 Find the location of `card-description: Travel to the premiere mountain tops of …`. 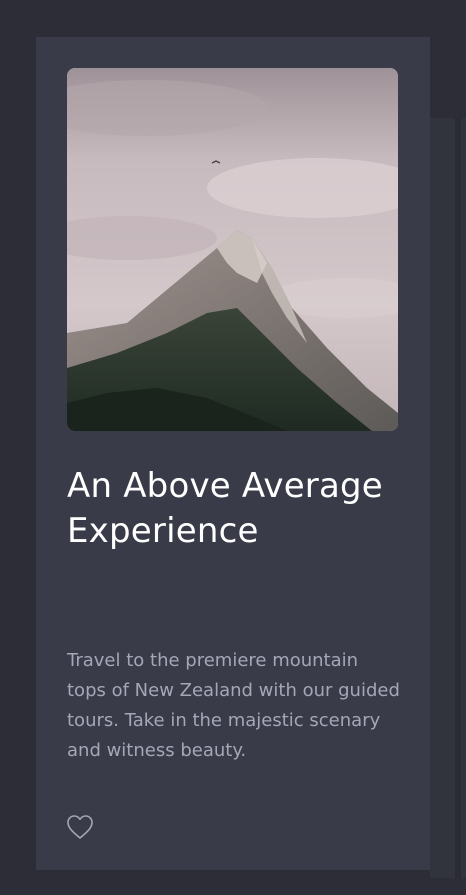

card-description: Travel to the premiere mountain tops of … is located at coordinates (233, 705).